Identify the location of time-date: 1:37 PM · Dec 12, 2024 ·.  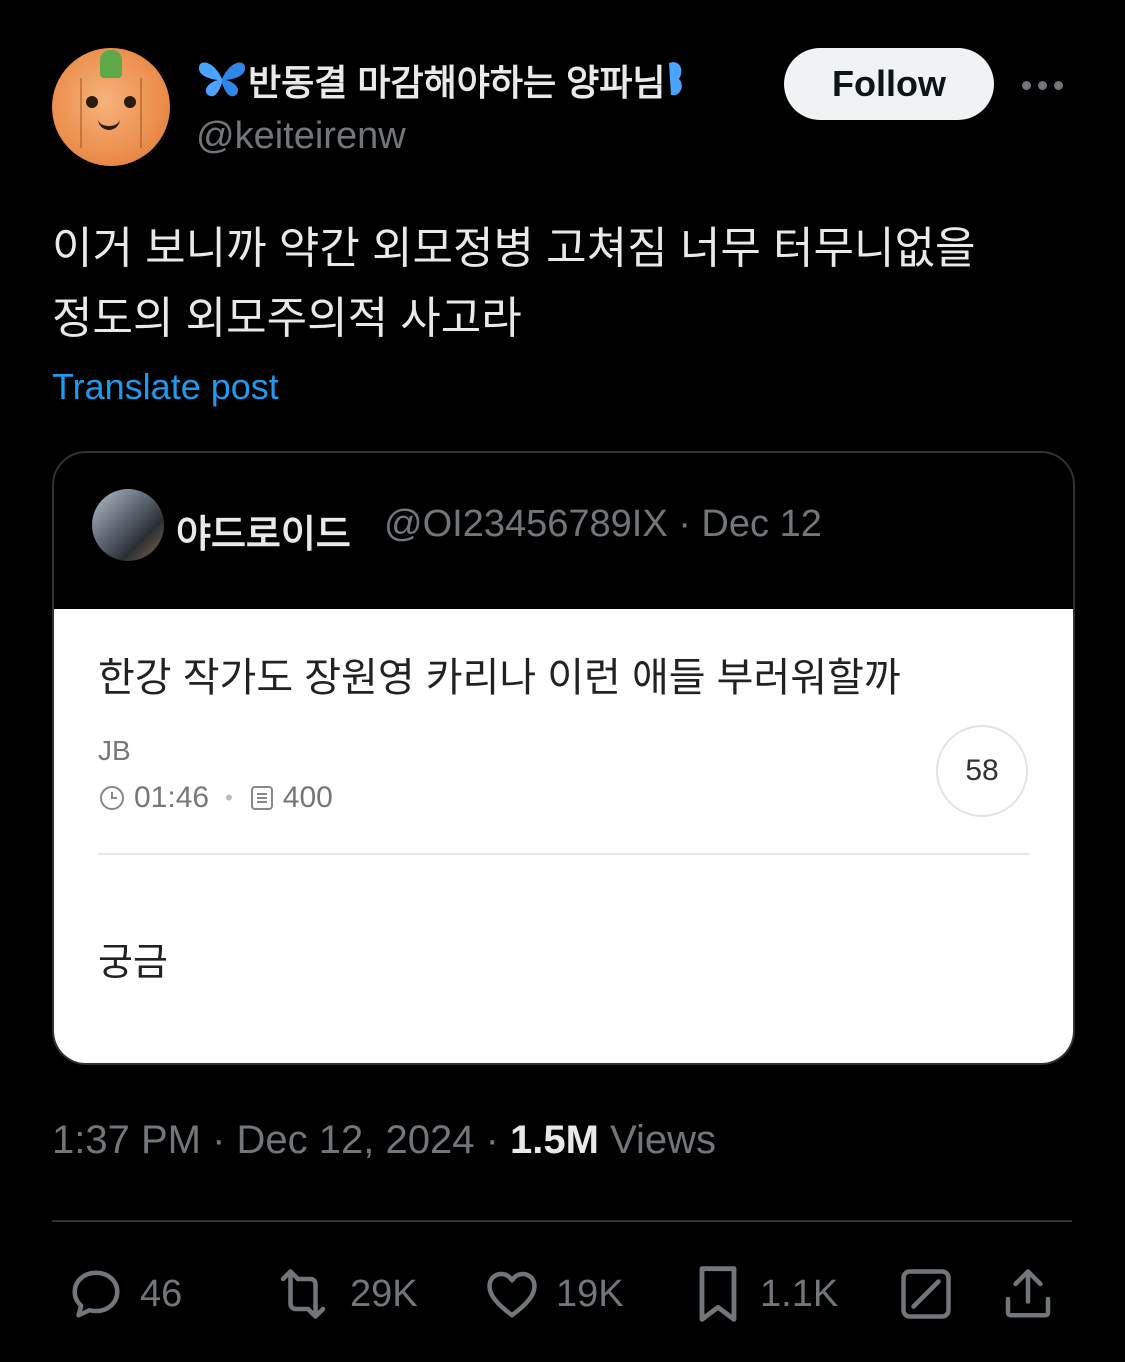
(281, 1140).